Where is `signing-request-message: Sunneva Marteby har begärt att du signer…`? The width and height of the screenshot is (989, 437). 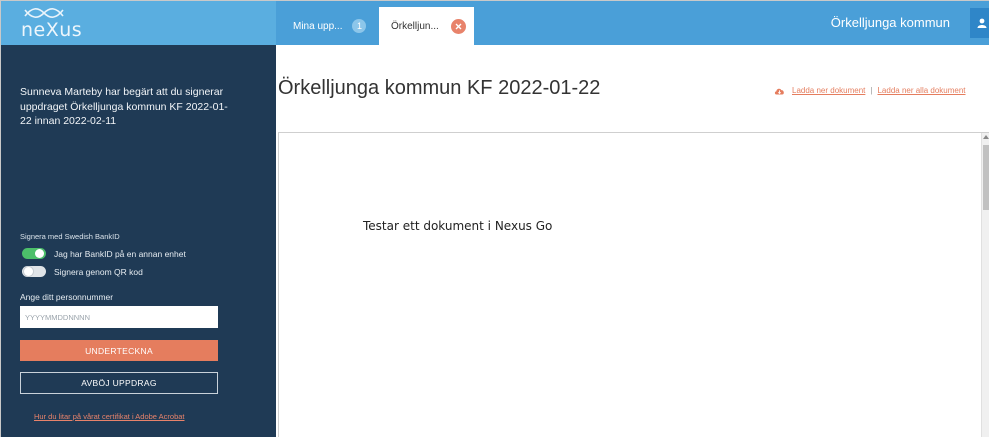
signing-request-message: Sunneva Marteby har begärt att du signer… is located at coordinates (124, 106).